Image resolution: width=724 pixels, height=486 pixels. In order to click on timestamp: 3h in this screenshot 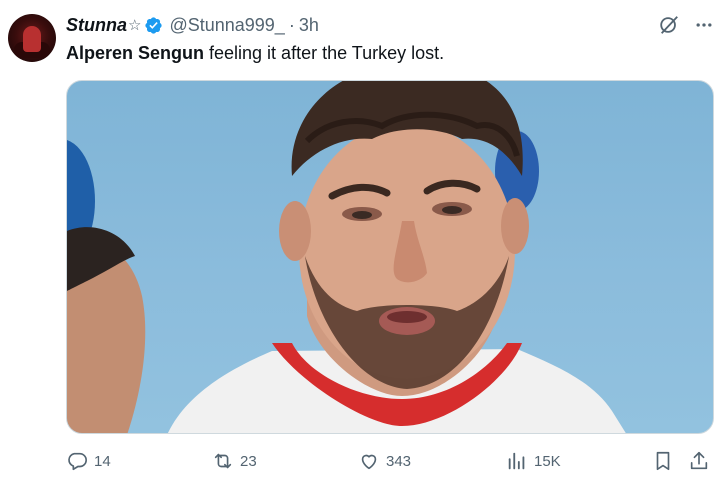, I will do `click(309, 25)`.